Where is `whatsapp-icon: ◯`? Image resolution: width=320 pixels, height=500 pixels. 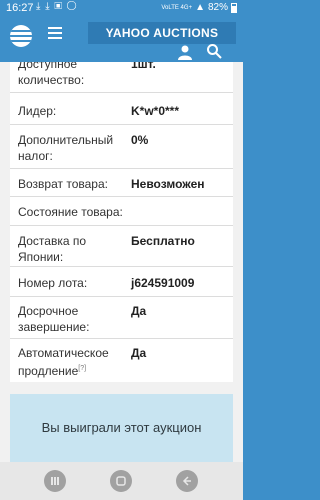
whatsapp-icon: ◯ is located at coordinates (72, 6).